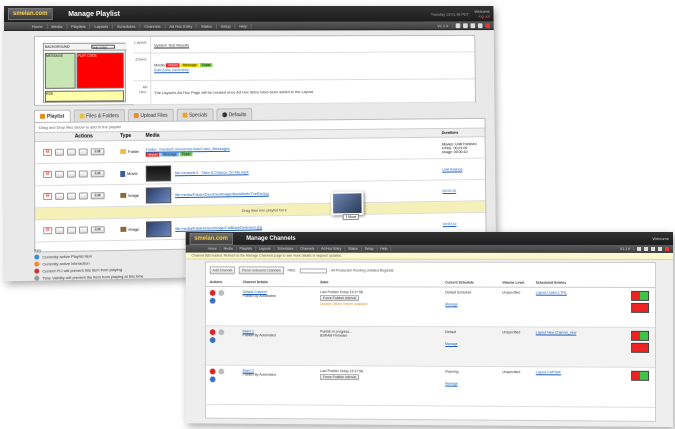 The width and height of the screenshot is (675, 429). I want to click on prune-channels-button: Prune Unbound Channels, so click(261, 270).